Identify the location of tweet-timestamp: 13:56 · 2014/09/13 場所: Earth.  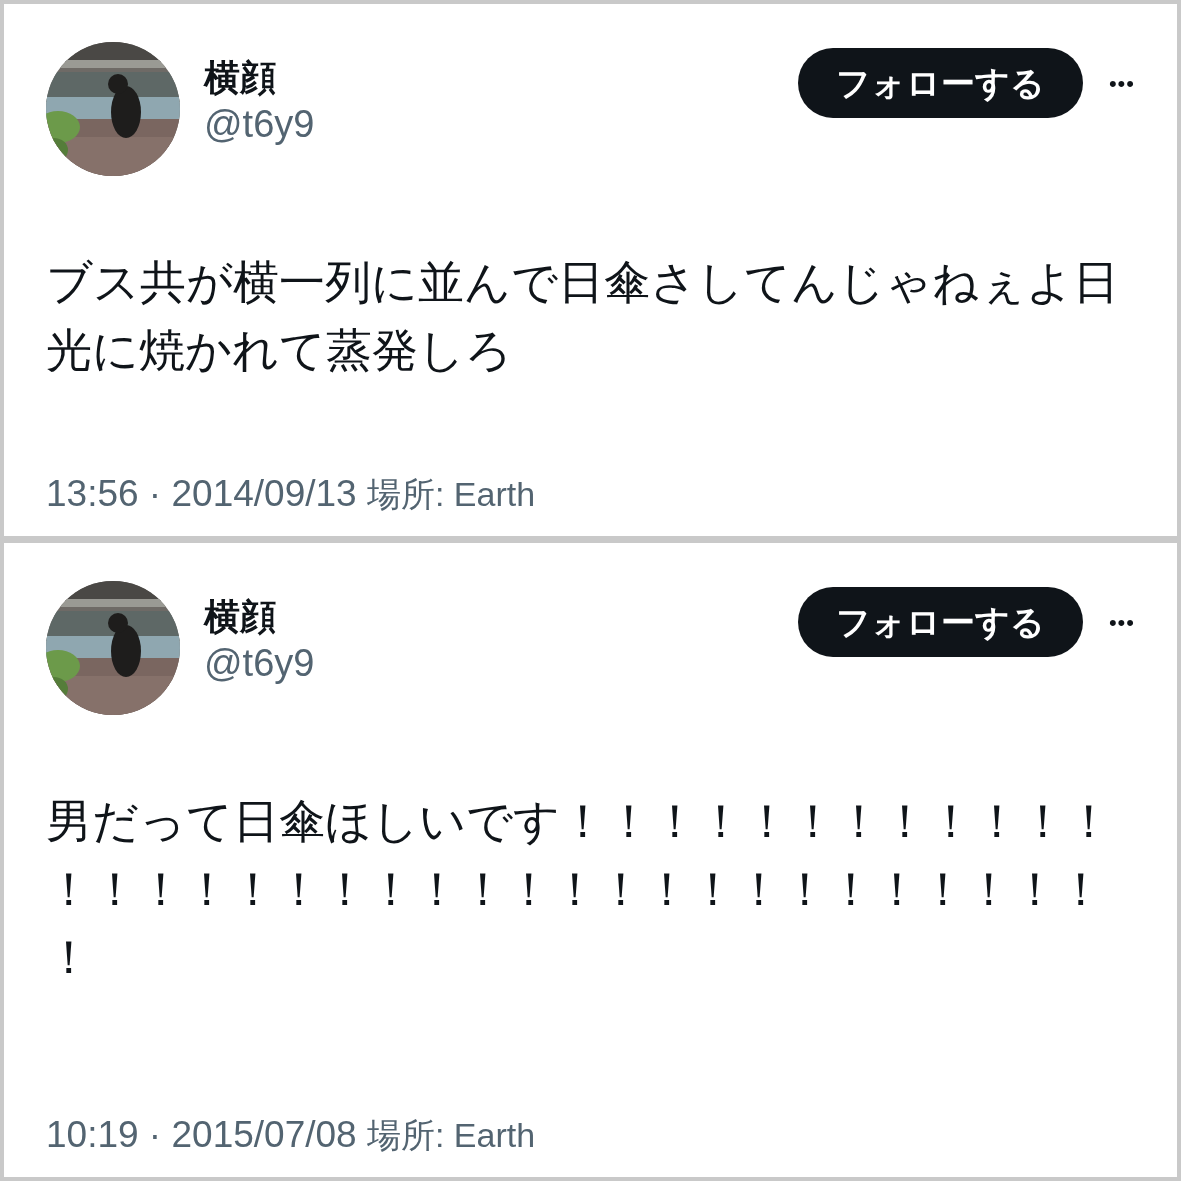
(291, 494).